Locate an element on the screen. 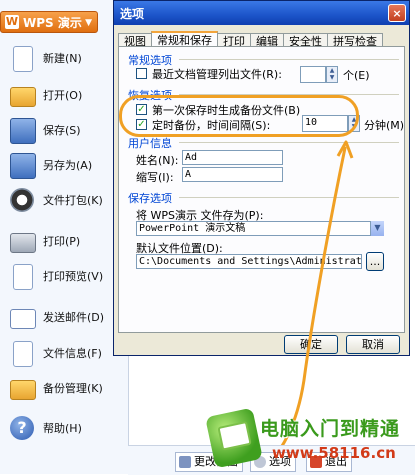 This screenshot has height=475, width=415. section-title-recovery: 恢复选项 is located at coordinates (150, 95).